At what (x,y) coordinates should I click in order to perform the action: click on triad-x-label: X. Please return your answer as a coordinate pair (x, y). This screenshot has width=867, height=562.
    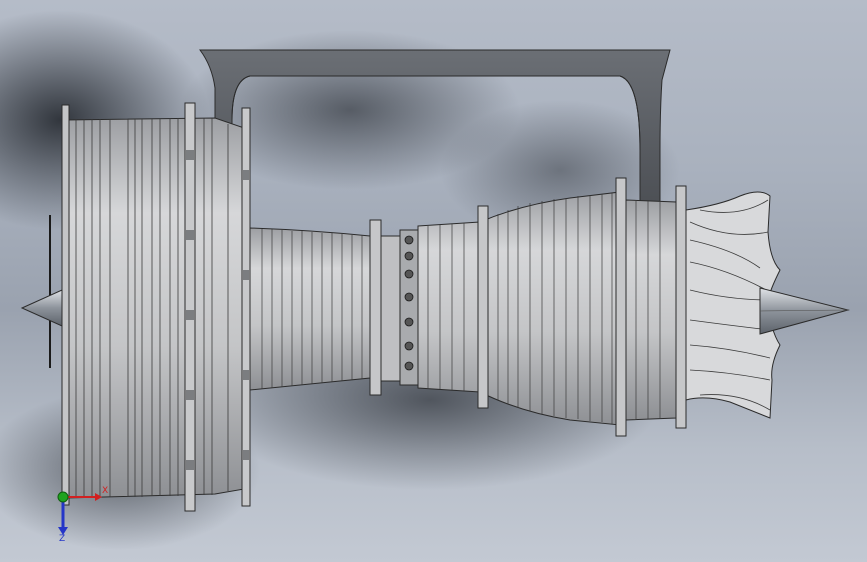
    Looking at the image, I should click on (105, 491).